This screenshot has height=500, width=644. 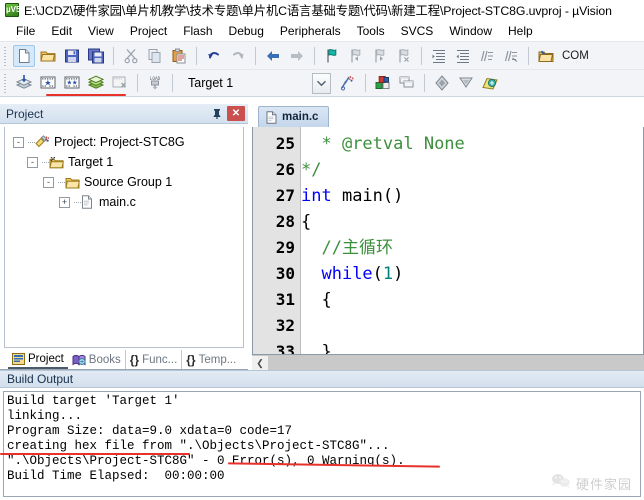 What do you see at coordinates (511, 56) in the screenshot?
I see `uncomment-icon` at bounding box center [511, 56].